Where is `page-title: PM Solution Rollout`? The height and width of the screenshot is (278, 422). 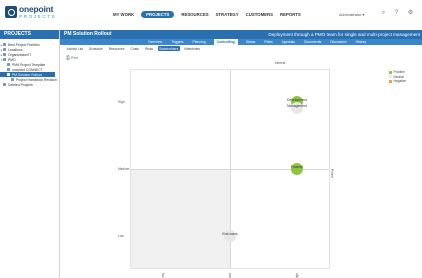 page-title: PM Solution Rollout is located at coordinates (88, 34).